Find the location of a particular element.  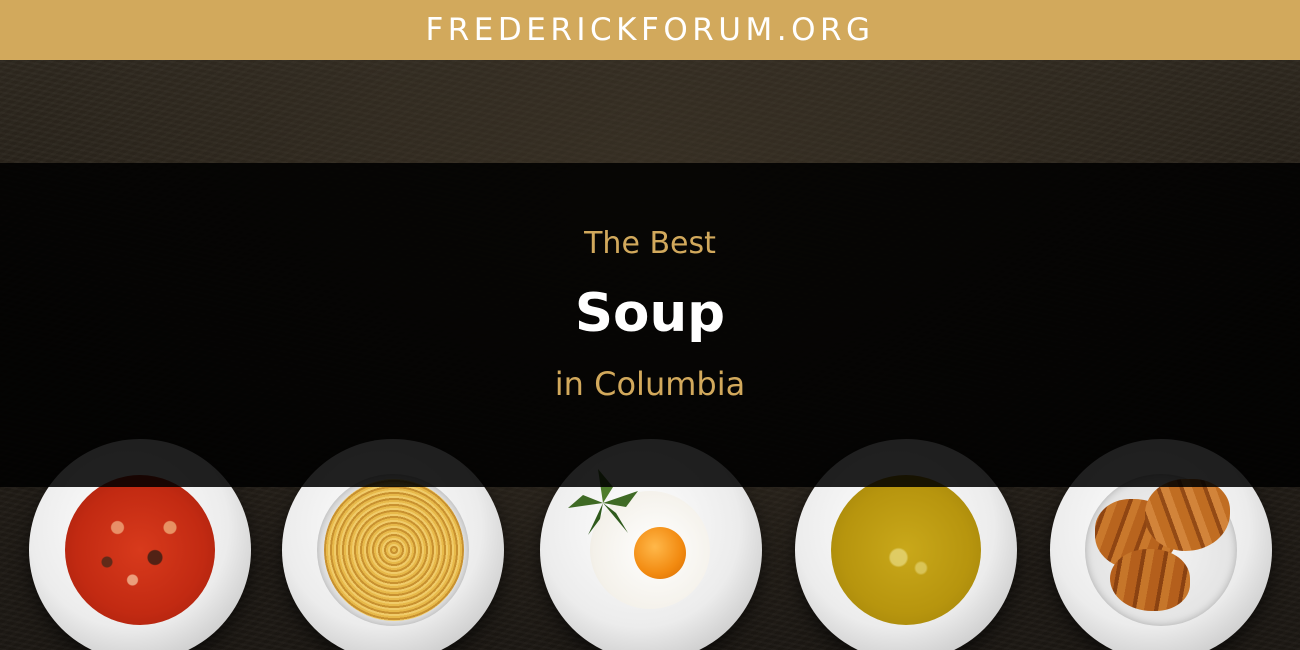

croissant-image is located at coordinates (1150, 580).